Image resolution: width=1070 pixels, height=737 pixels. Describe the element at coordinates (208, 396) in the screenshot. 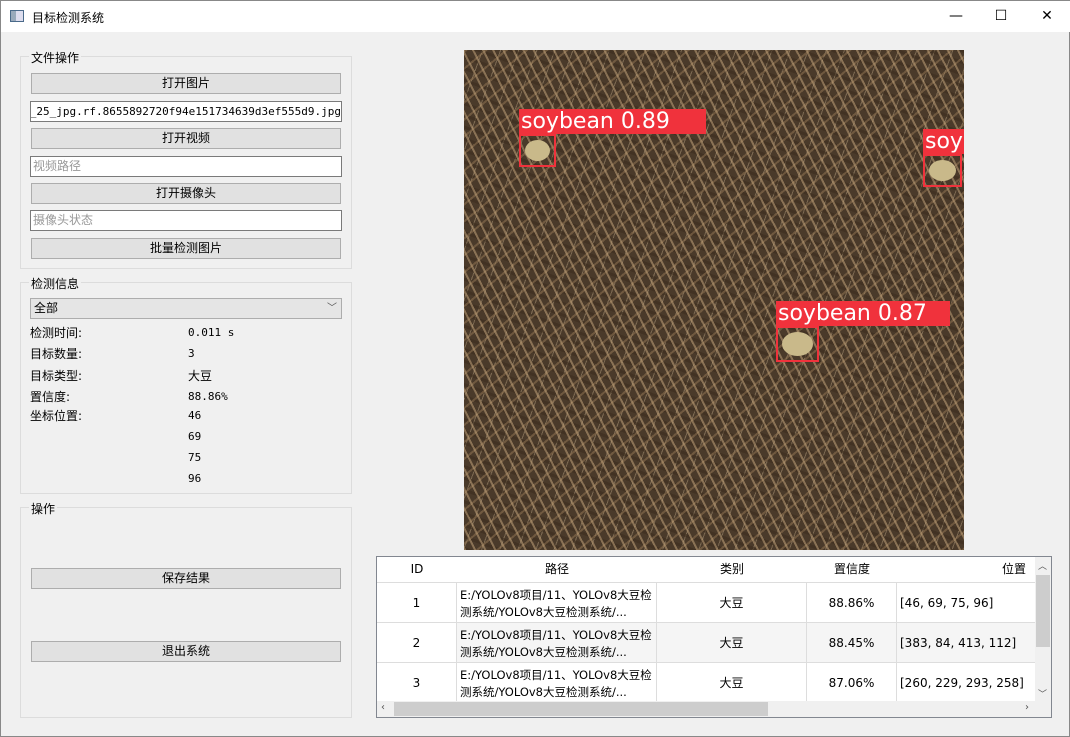

I see `conf-value: 88.86%` at that location.